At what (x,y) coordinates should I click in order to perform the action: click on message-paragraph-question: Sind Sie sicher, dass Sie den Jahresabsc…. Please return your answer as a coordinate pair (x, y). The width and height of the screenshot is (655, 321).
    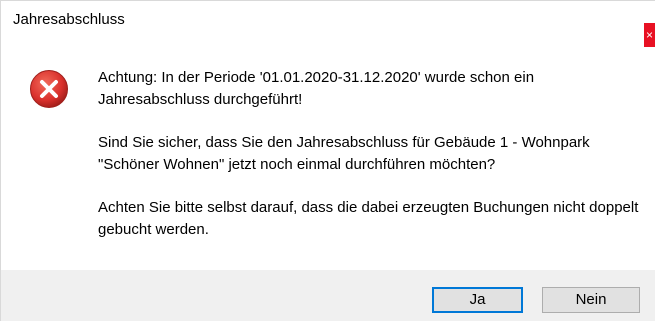
    Looking at the image, I should click on (344, 153).